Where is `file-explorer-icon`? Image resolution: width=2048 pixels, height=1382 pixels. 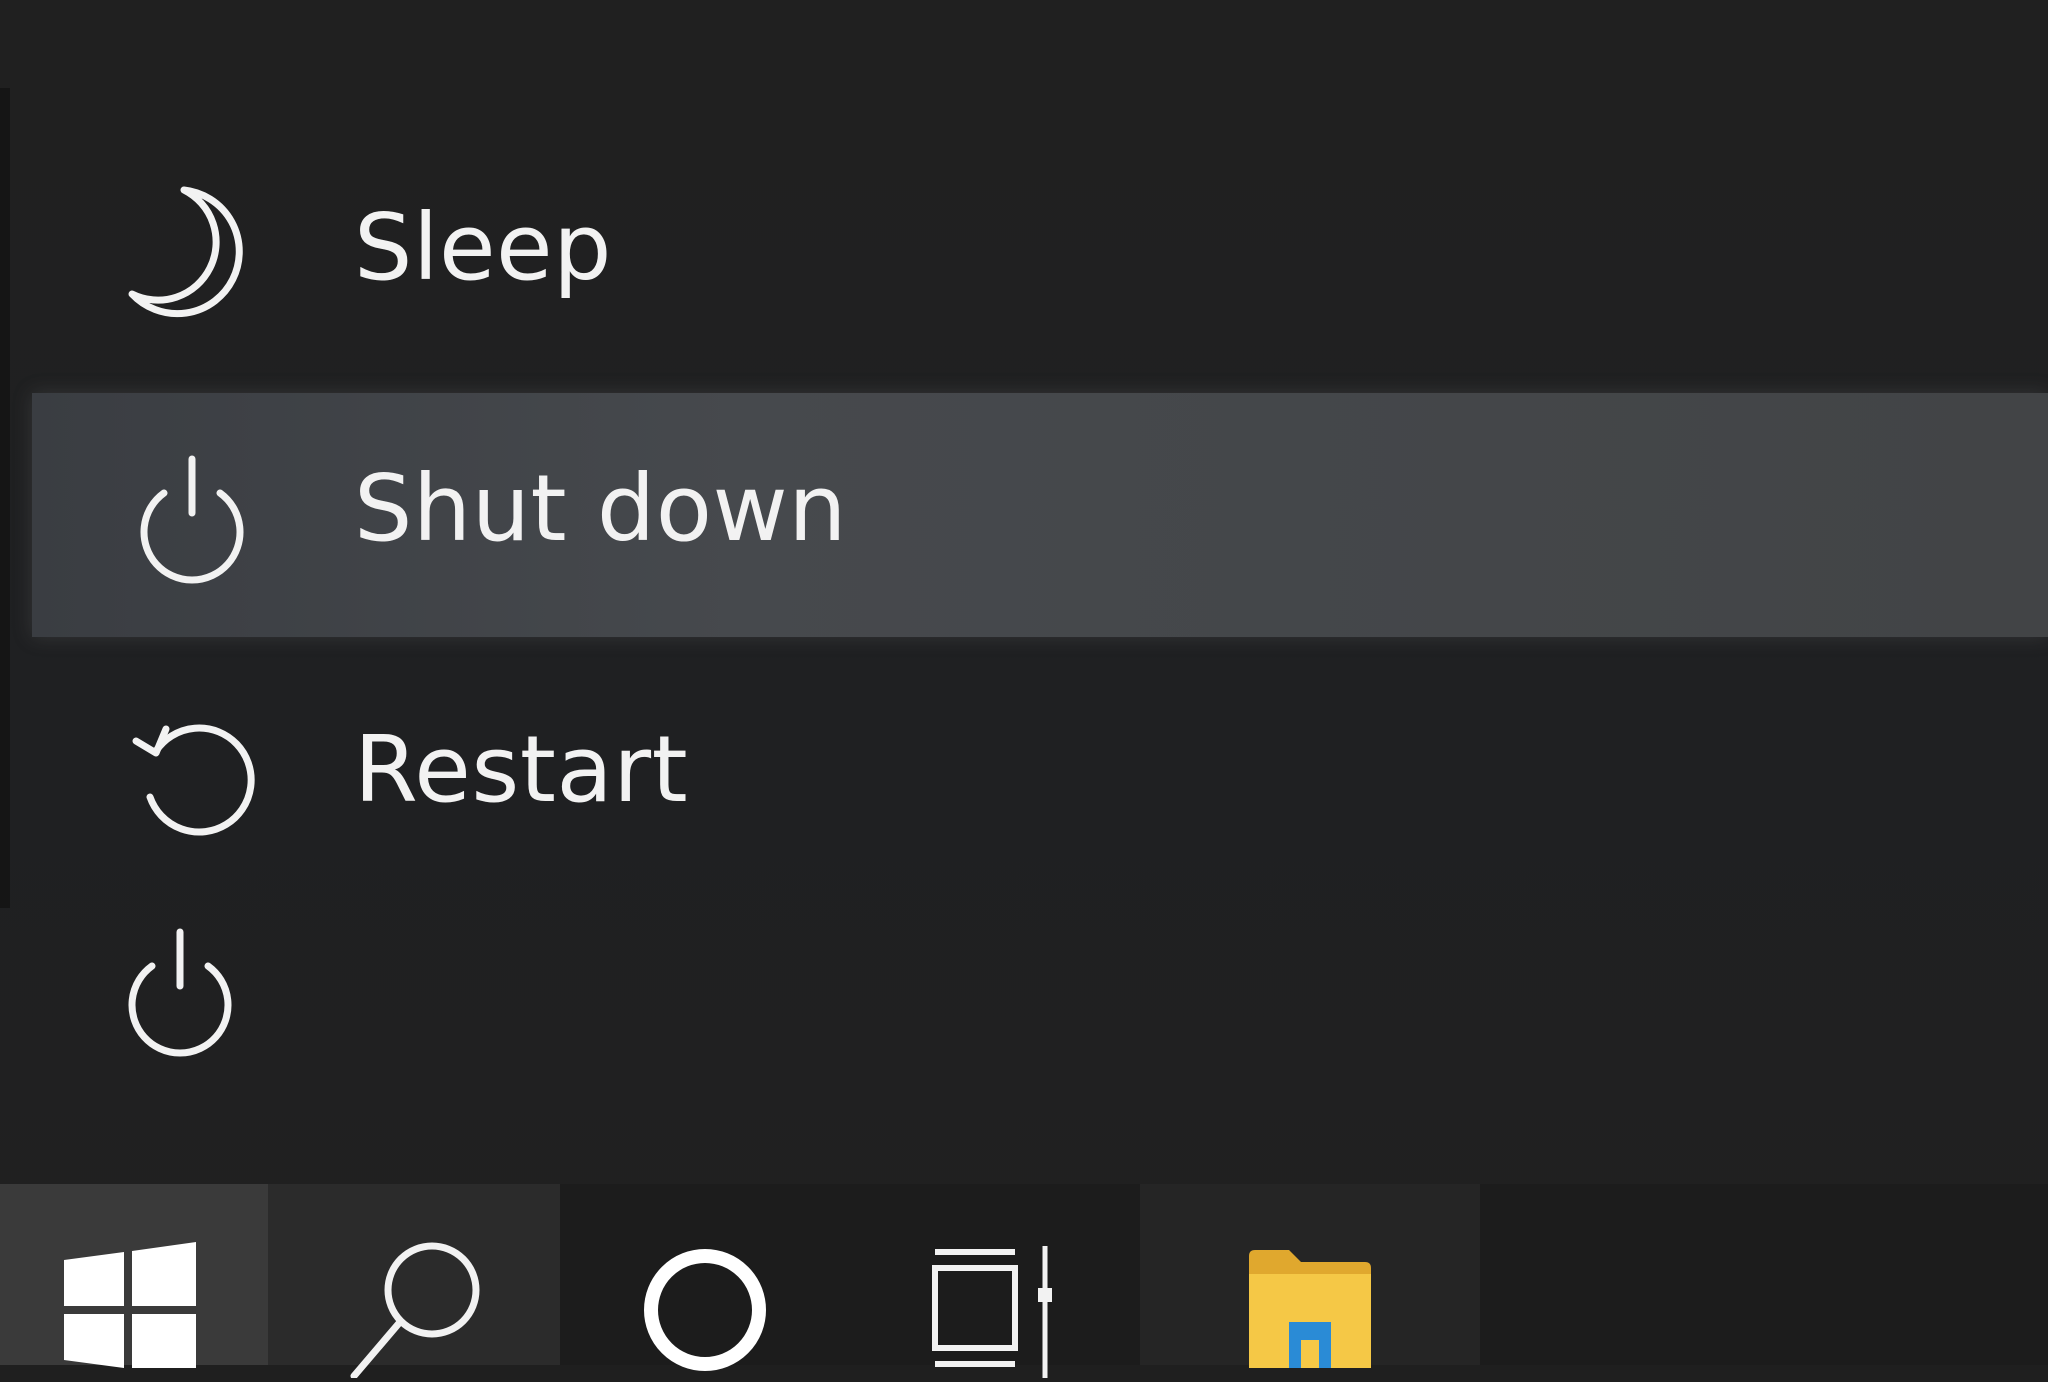 file-explorer-icon is located at coordinates (1310, 1275).